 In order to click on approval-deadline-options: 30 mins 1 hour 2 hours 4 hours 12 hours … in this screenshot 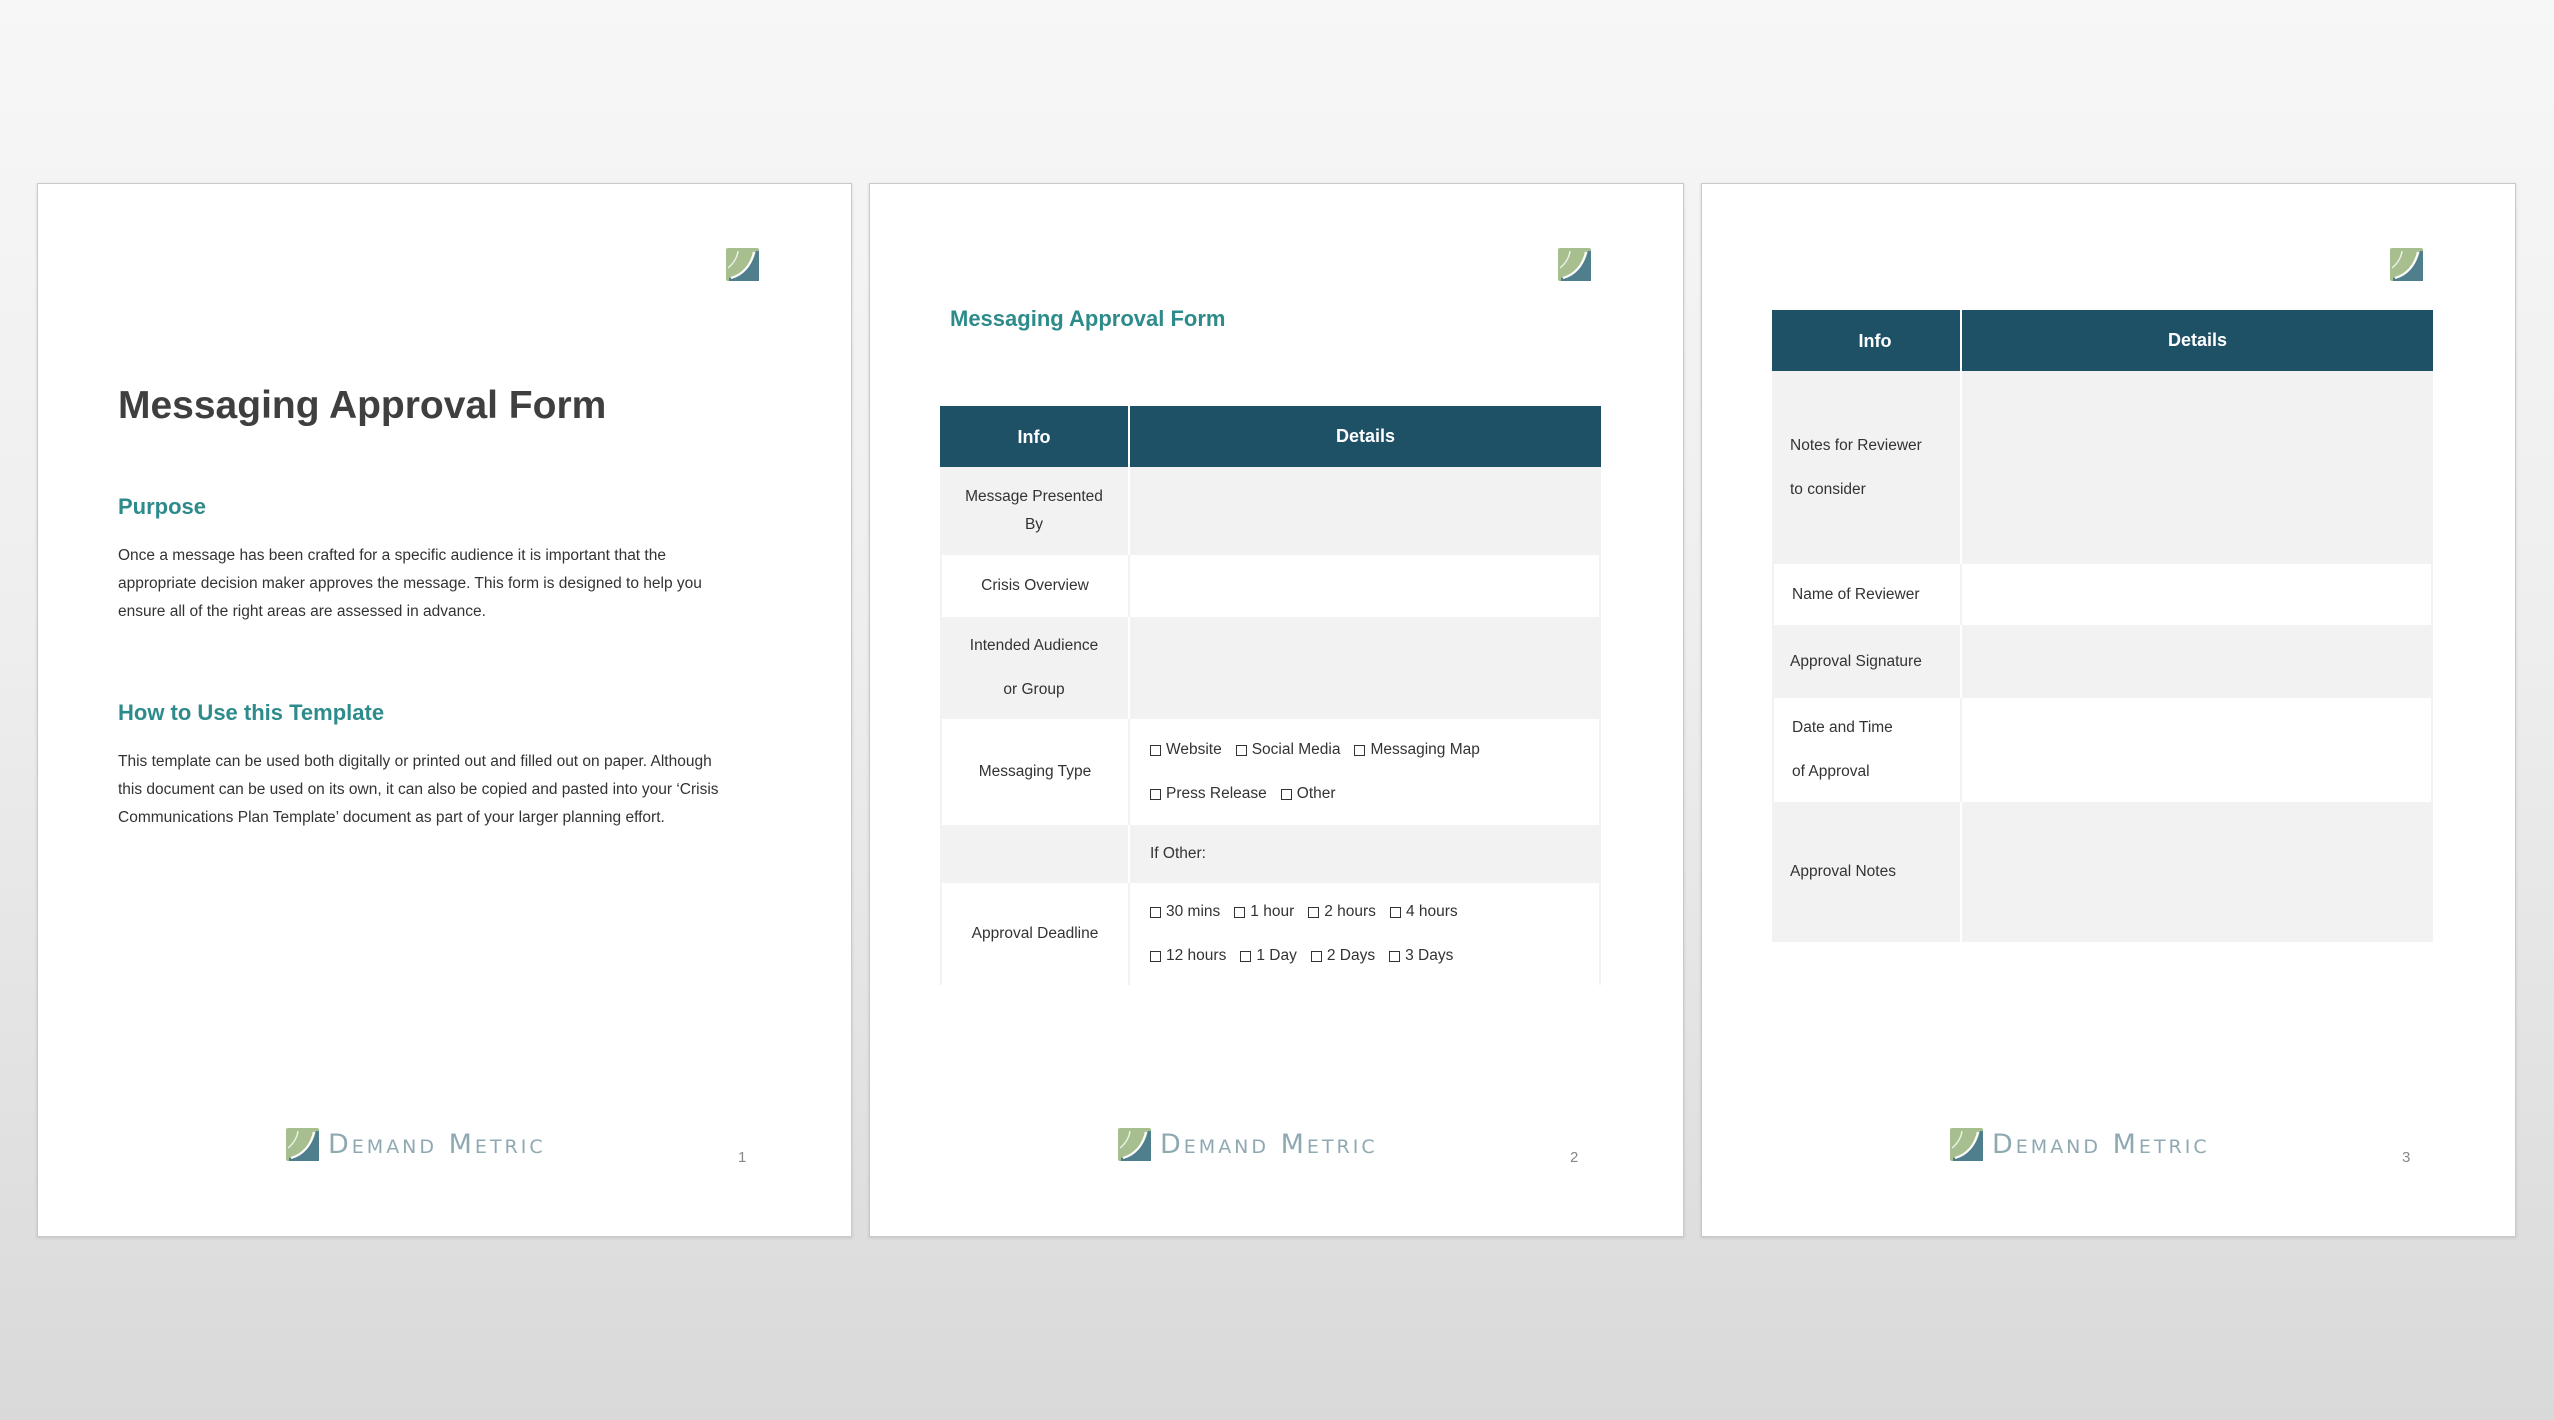, I will do `click(1364, 934)`.